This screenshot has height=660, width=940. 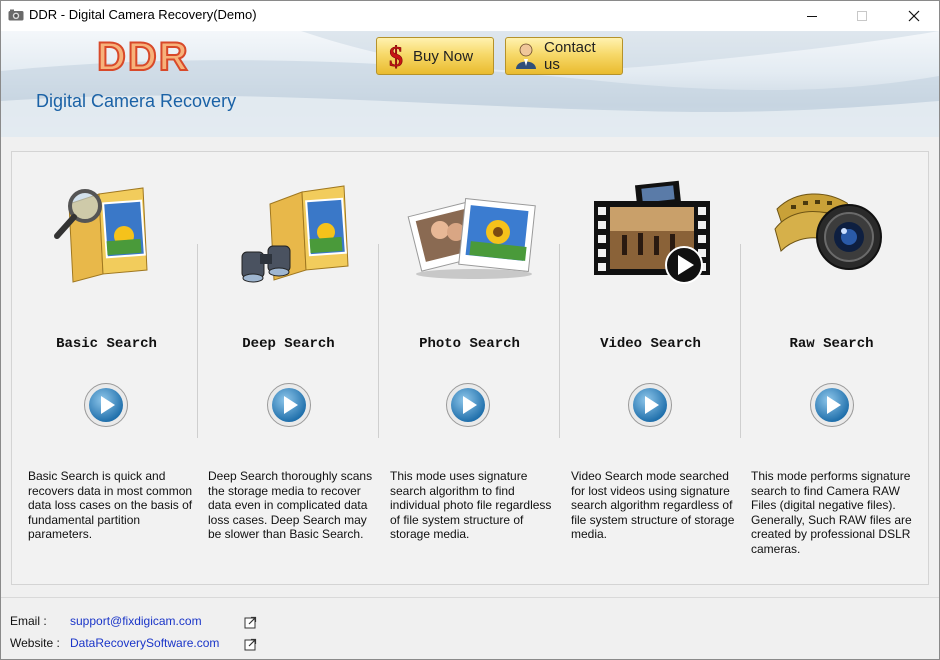 I want to click on basic-search-play-button, so click(x=106, y=405).